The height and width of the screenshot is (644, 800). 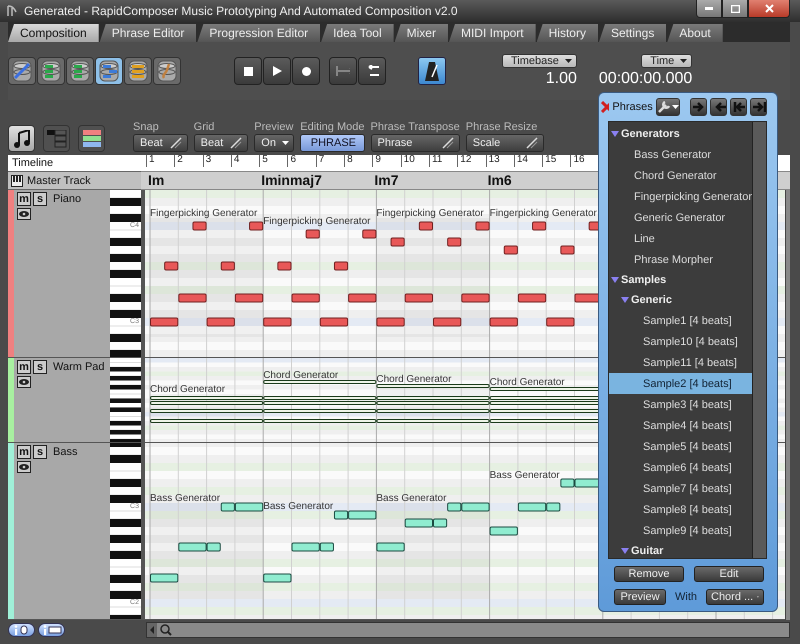 I want to click on dropdown: On, so click(x=274, y=143).